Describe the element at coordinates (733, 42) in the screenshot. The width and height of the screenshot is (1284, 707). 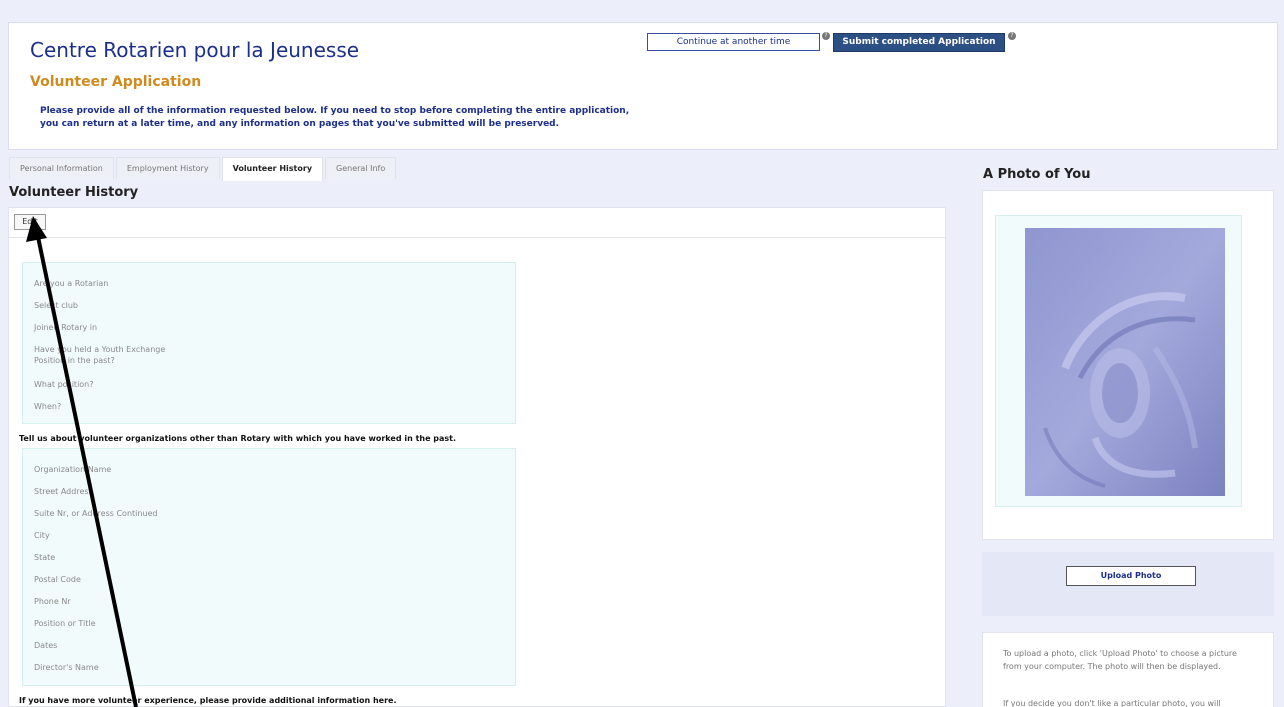
I see `continue-later-button: Continue at another time` at that location.